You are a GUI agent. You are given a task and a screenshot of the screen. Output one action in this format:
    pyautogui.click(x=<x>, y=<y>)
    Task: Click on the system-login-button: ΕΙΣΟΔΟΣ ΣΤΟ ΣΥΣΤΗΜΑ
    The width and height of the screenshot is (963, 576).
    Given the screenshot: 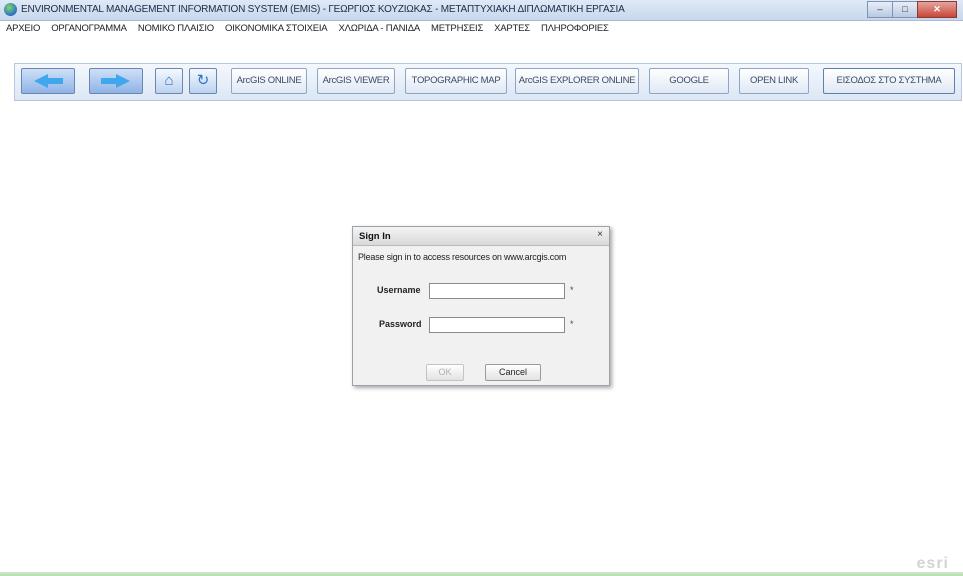 What is the action you would take?
    pyautogui.click(x=889, y=81)
    